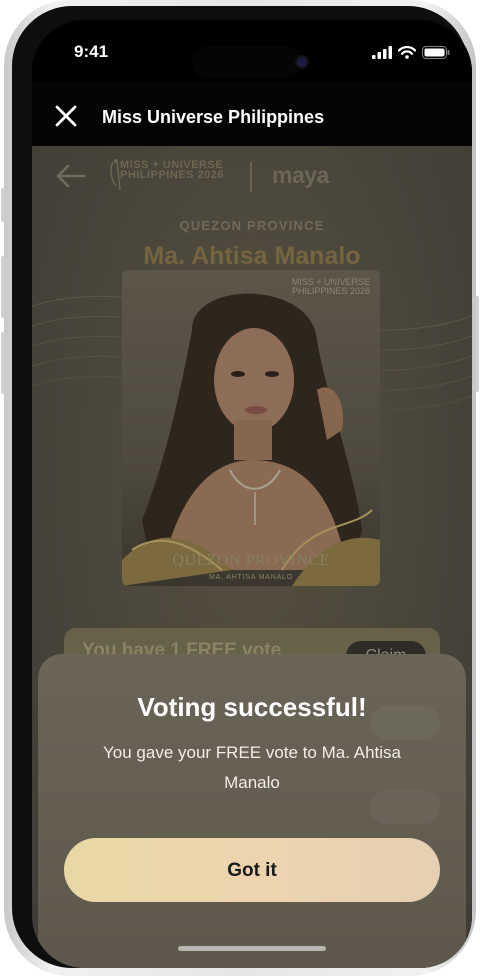  I want to click on status-time: 9:41, so click(91, 51).